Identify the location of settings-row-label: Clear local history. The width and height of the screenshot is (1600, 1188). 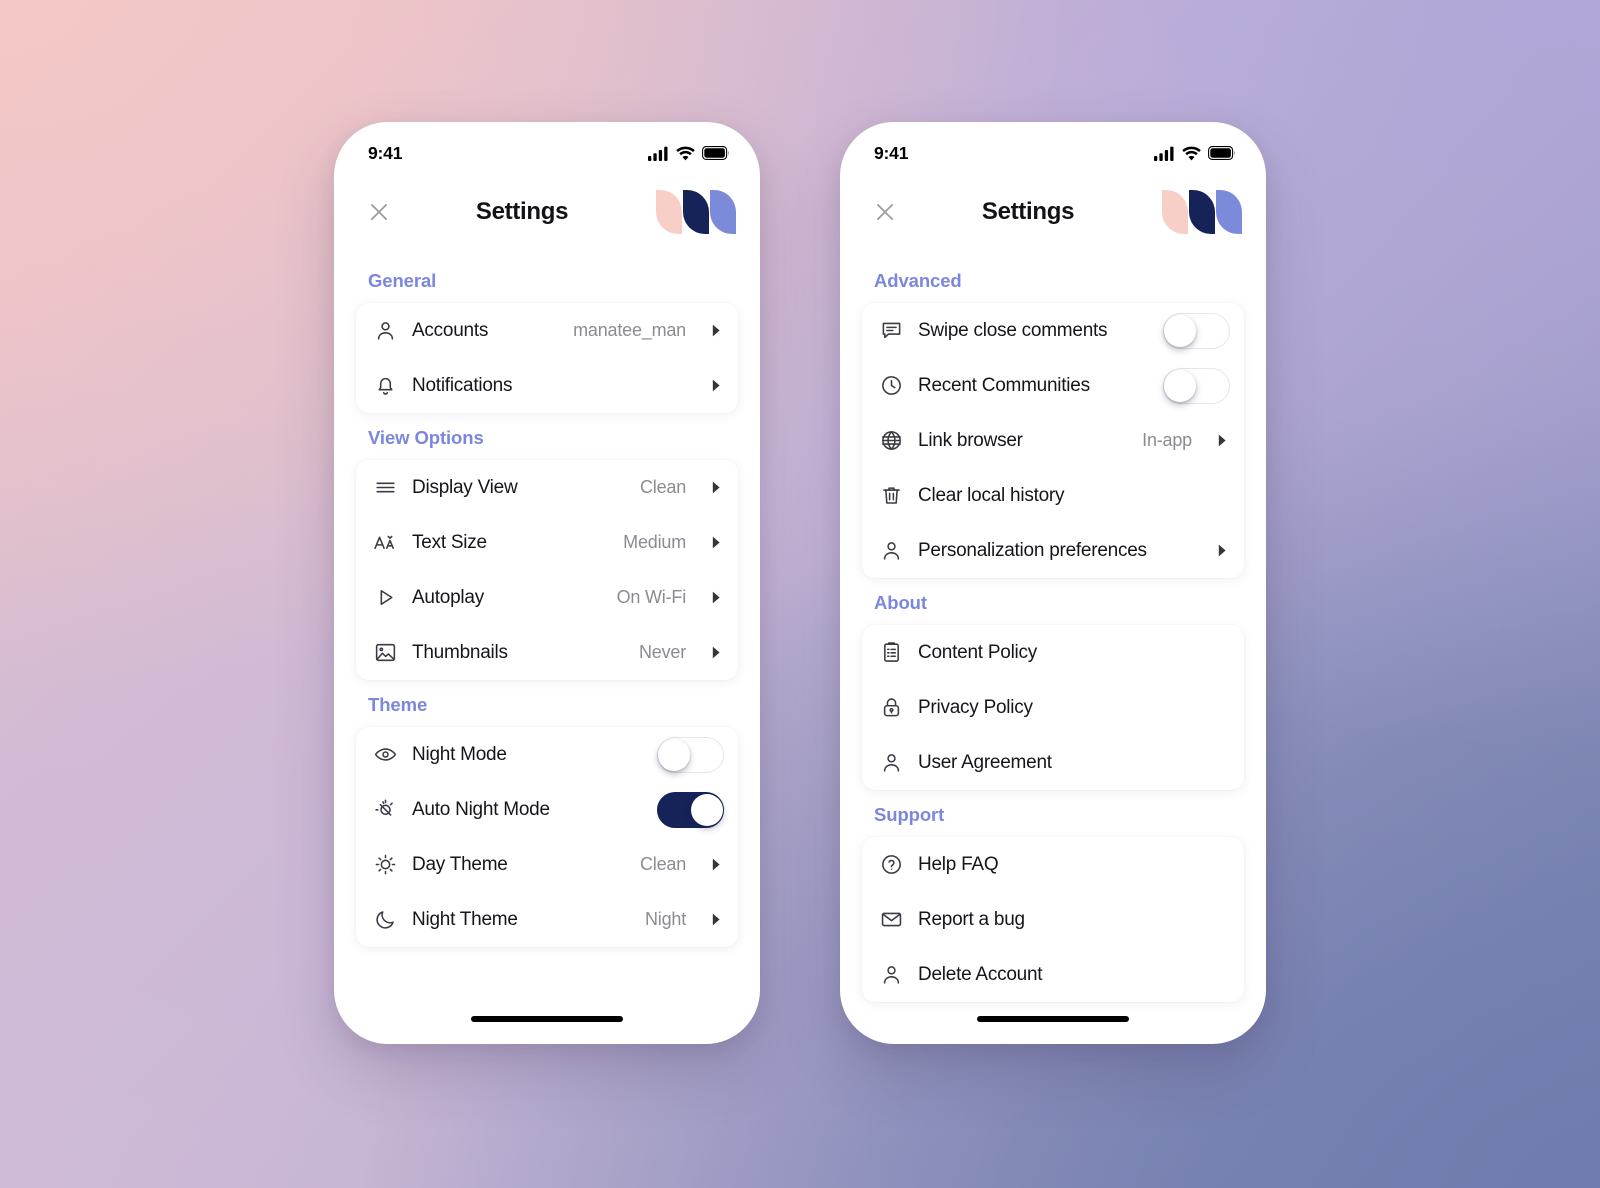
(991, 495).